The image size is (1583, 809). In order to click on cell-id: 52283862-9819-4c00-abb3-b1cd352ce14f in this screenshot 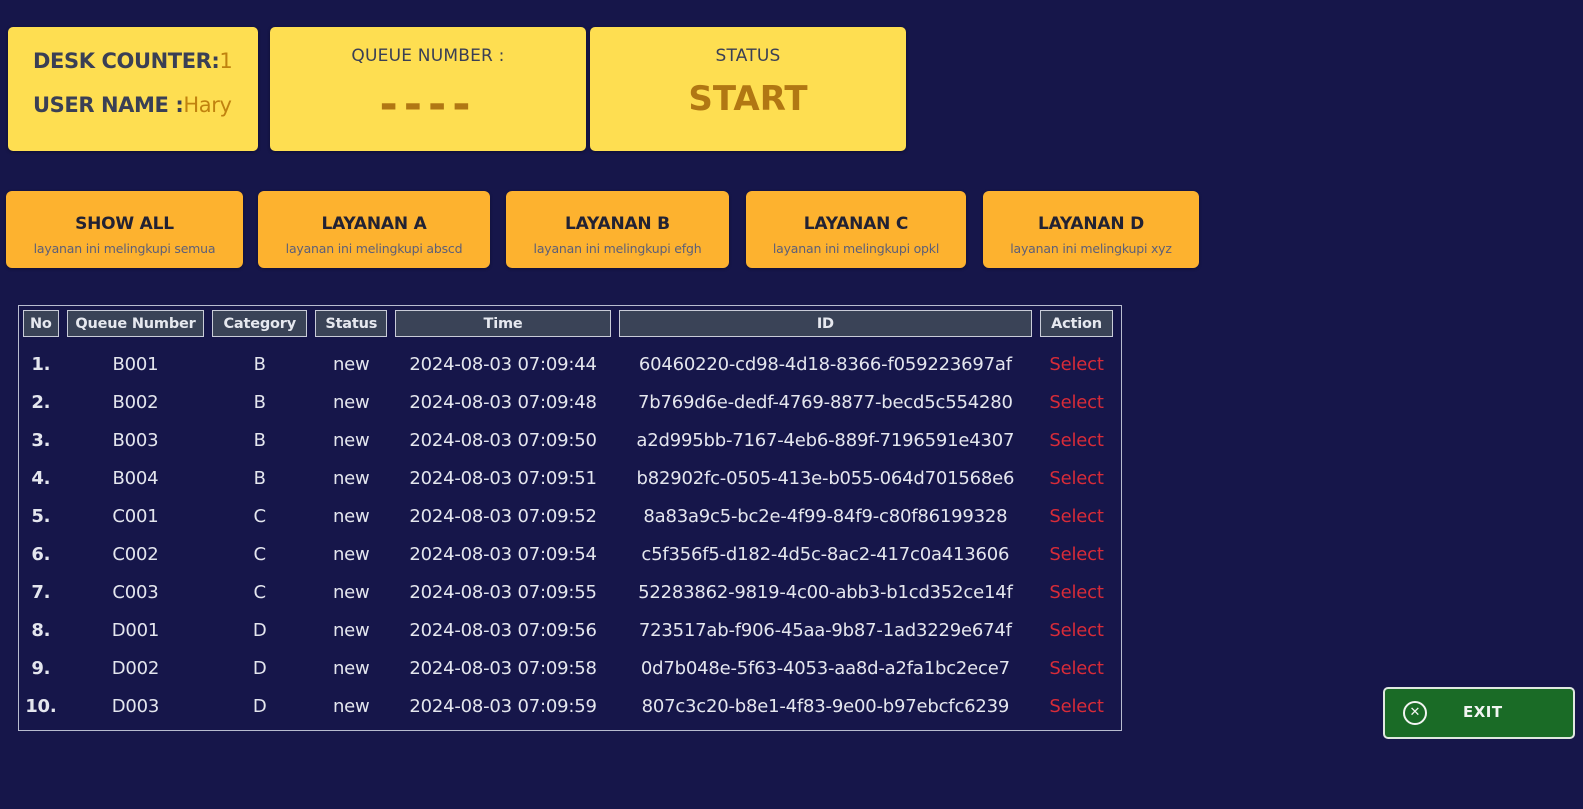, I will do `click(825, 592)`.